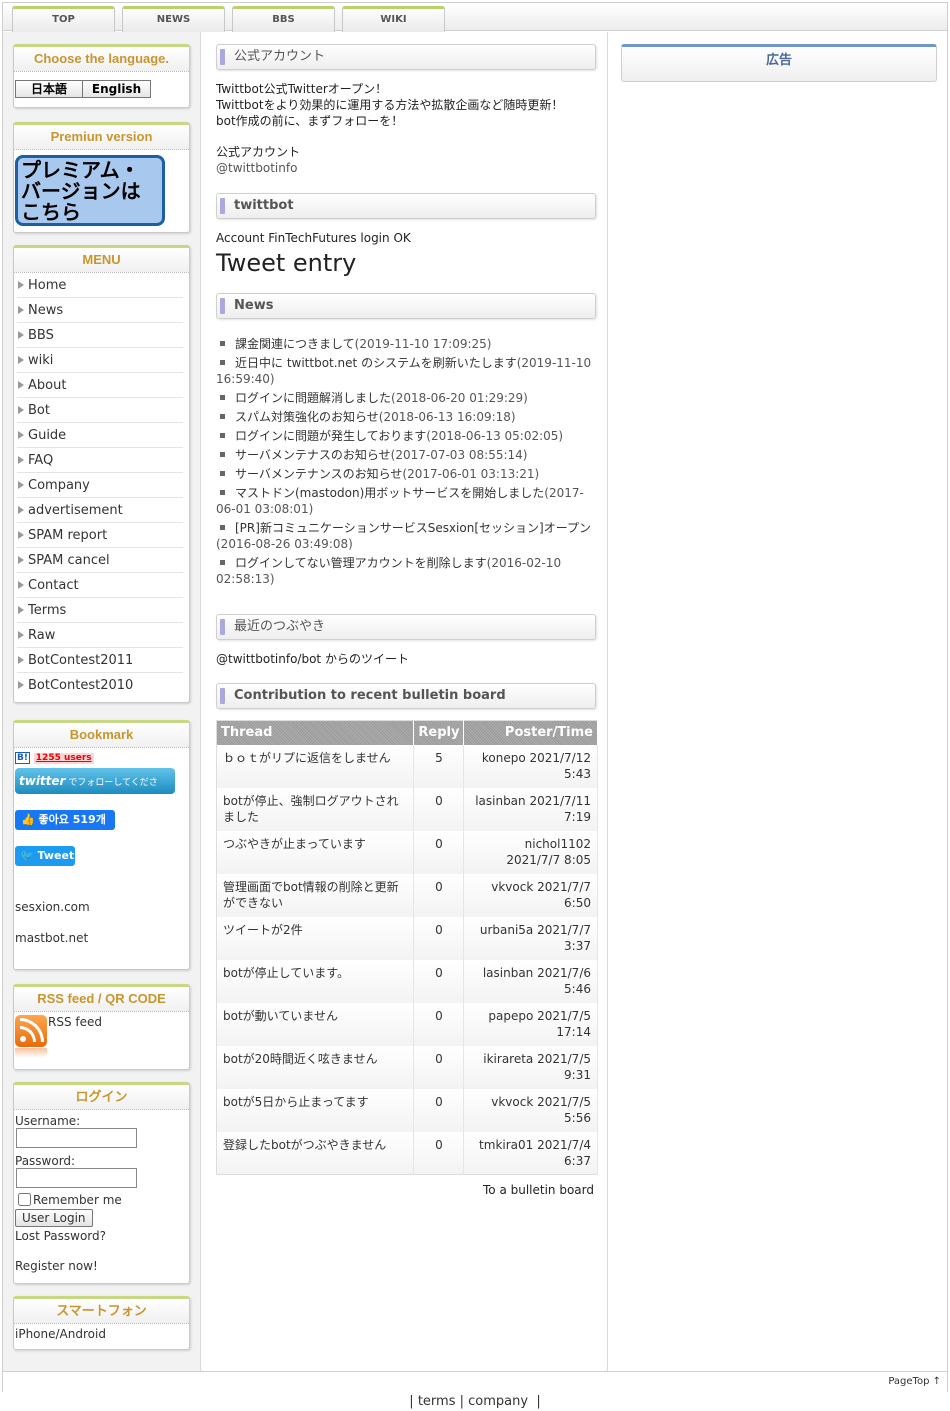  I want to click on table-row: ｂｏｔがリプに返信をしません 5 konepo 2021/7/12 5:43, so click(407, 766).